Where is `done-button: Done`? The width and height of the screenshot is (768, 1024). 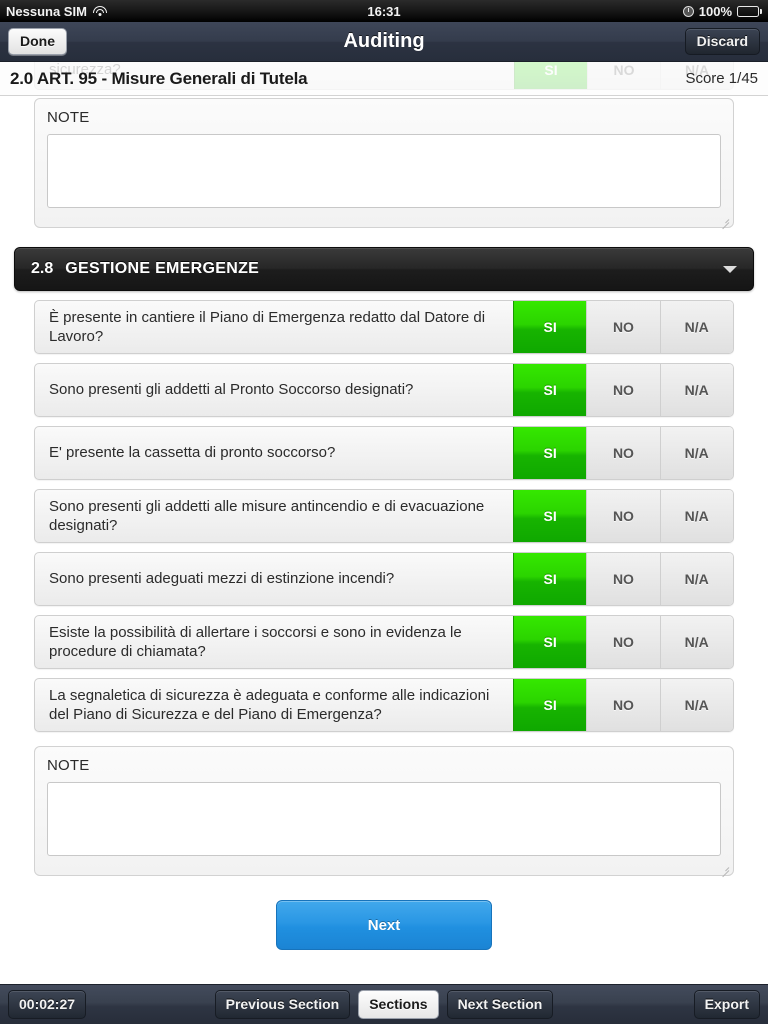 done-button: Done is located at coordinates (37, 41).